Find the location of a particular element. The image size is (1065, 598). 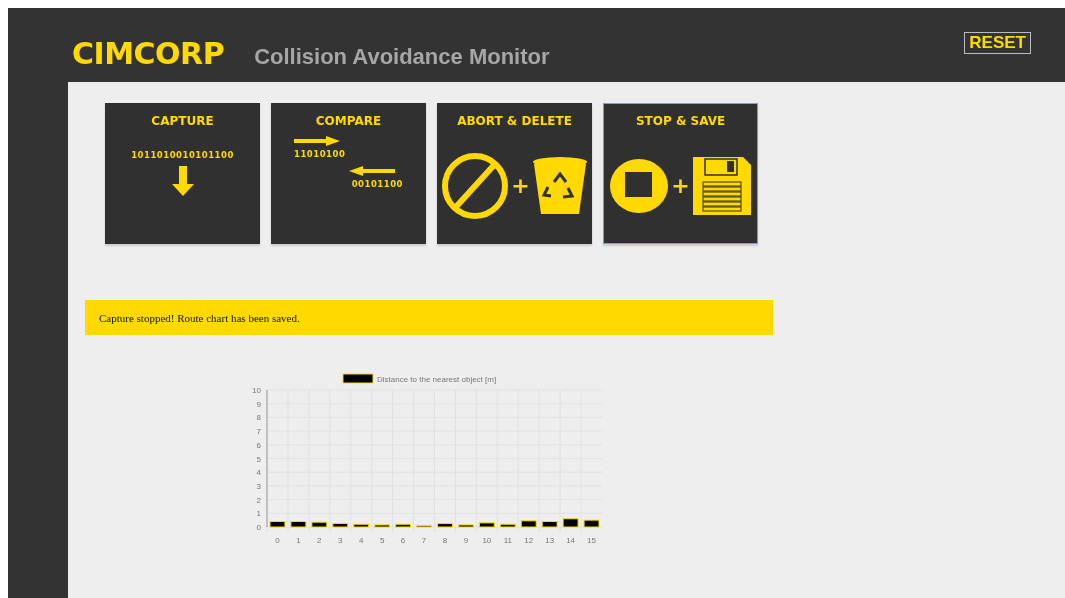

x-tick-label: 15 is located at coordinates (591, 540).